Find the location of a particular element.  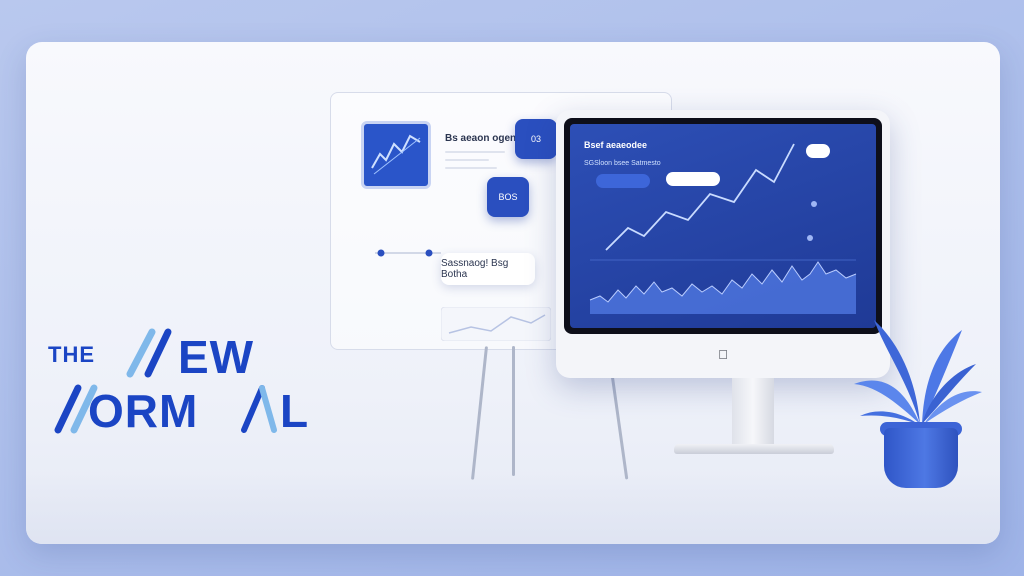

board-slider-widget is located at coordinates (408, 253).